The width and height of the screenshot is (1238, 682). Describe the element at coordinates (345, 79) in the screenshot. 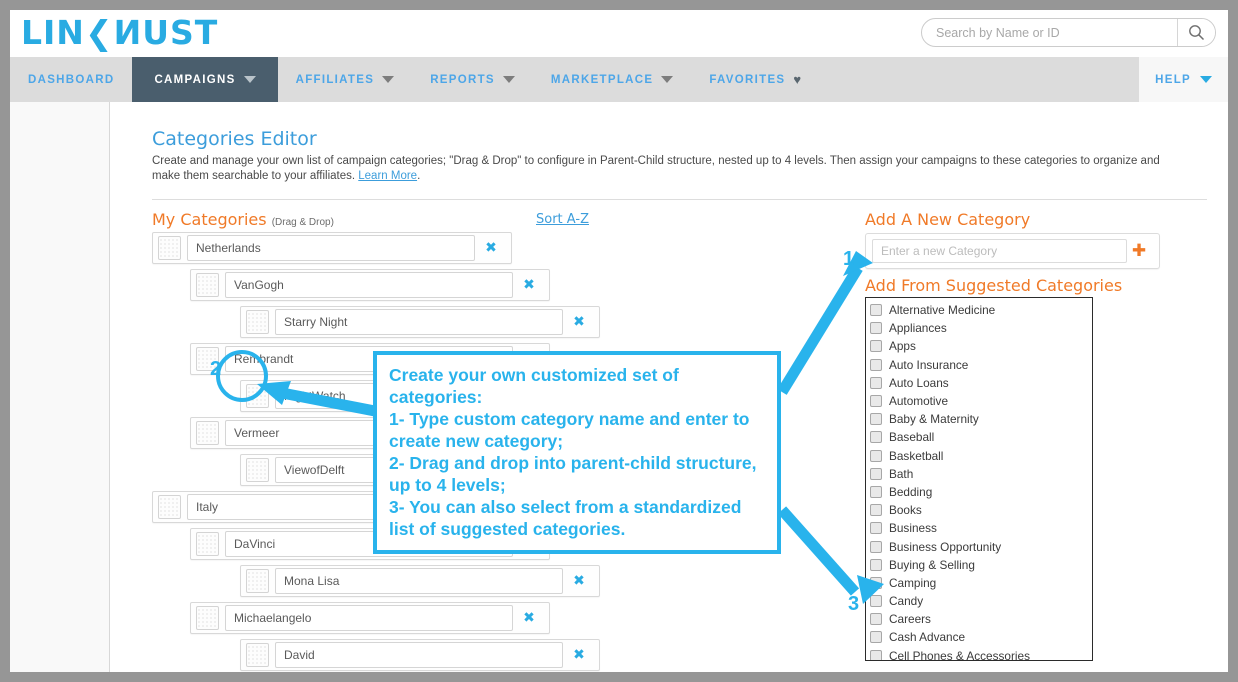

I see `nav-item-affiliates: AFFILIATES` at that location.